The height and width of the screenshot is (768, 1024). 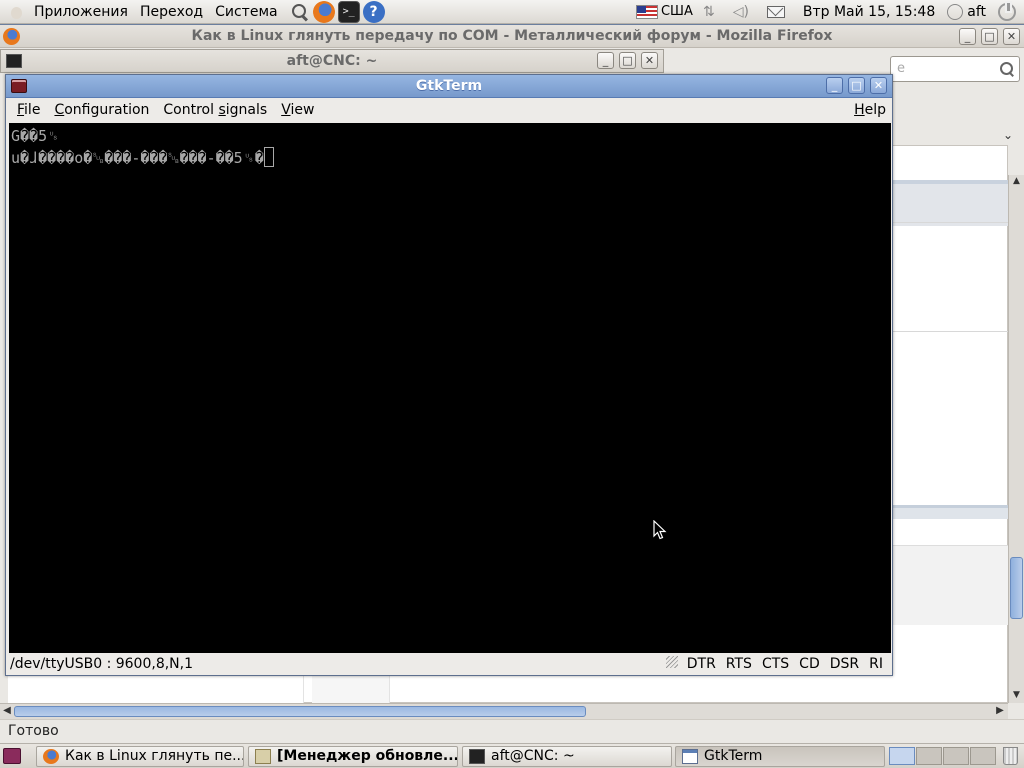 I want to click on control-signals-menu-label-rest: ignals, so click(x=246, y=110).